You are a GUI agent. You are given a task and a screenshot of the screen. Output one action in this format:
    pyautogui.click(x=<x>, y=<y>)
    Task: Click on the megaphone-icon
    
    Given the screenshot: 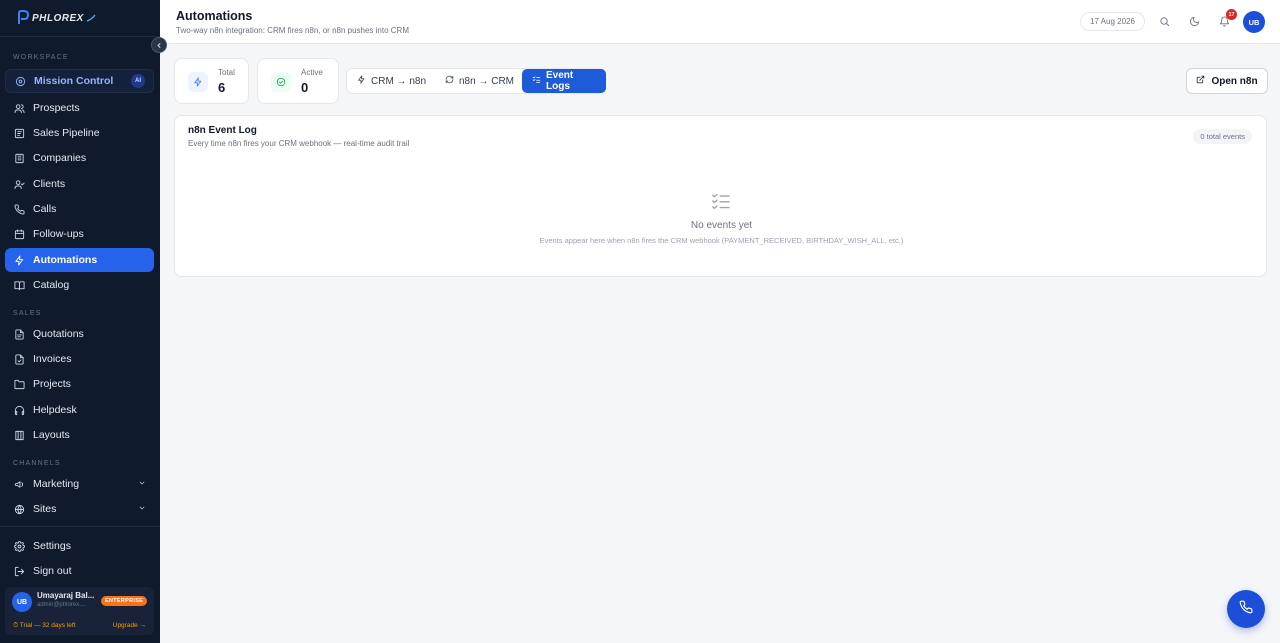 What is the action you would take?
    pyautogui.click(x=19, y=484)
    